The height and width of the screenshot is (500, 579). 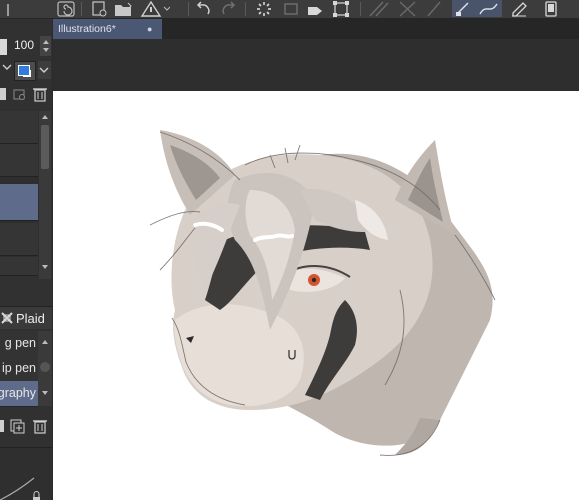 I want to click on main-color, so click(x=24, y=70).